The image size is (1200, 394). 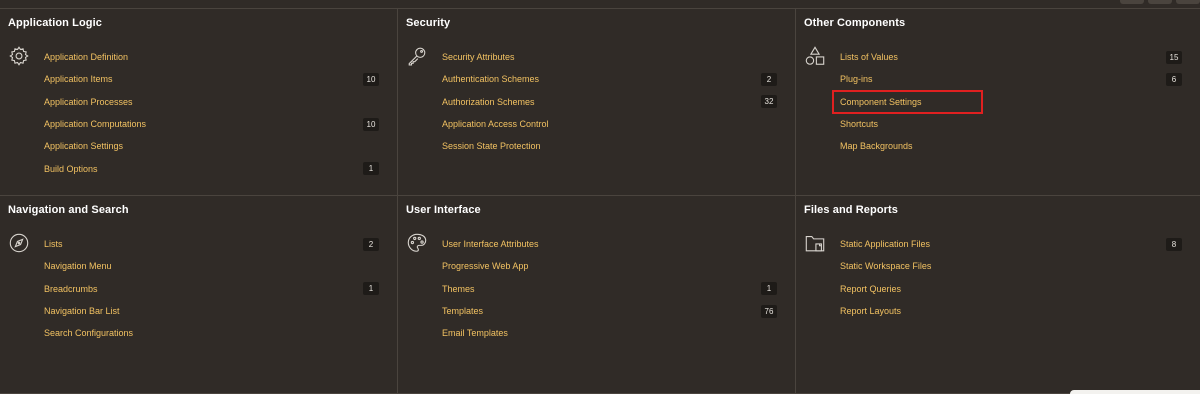 I want to click on link-item-templates: Templates 76, so click(x=605, y=311).